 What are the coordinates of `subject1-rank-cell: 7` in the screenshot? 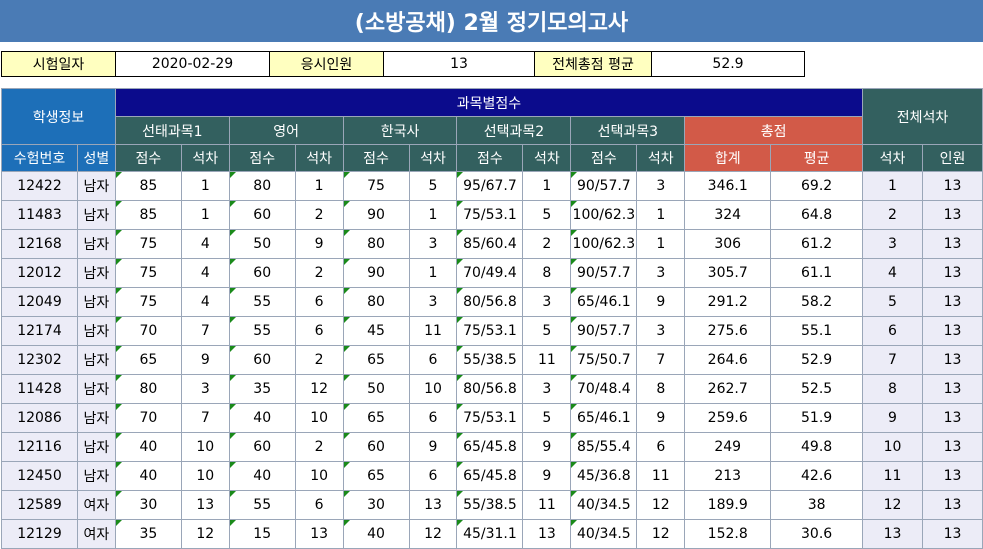 It's located at (205, 418).